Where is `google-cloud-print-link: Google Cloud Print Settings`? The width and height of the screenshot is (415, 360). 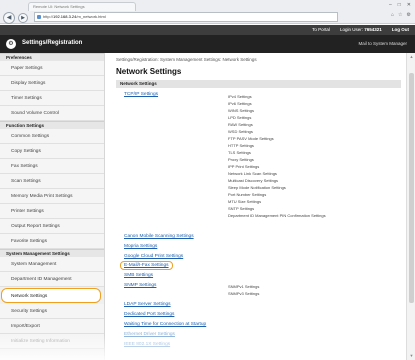 google-cloud-print-link: Google Cloud Print Settings is located at coordinates (153, 256).